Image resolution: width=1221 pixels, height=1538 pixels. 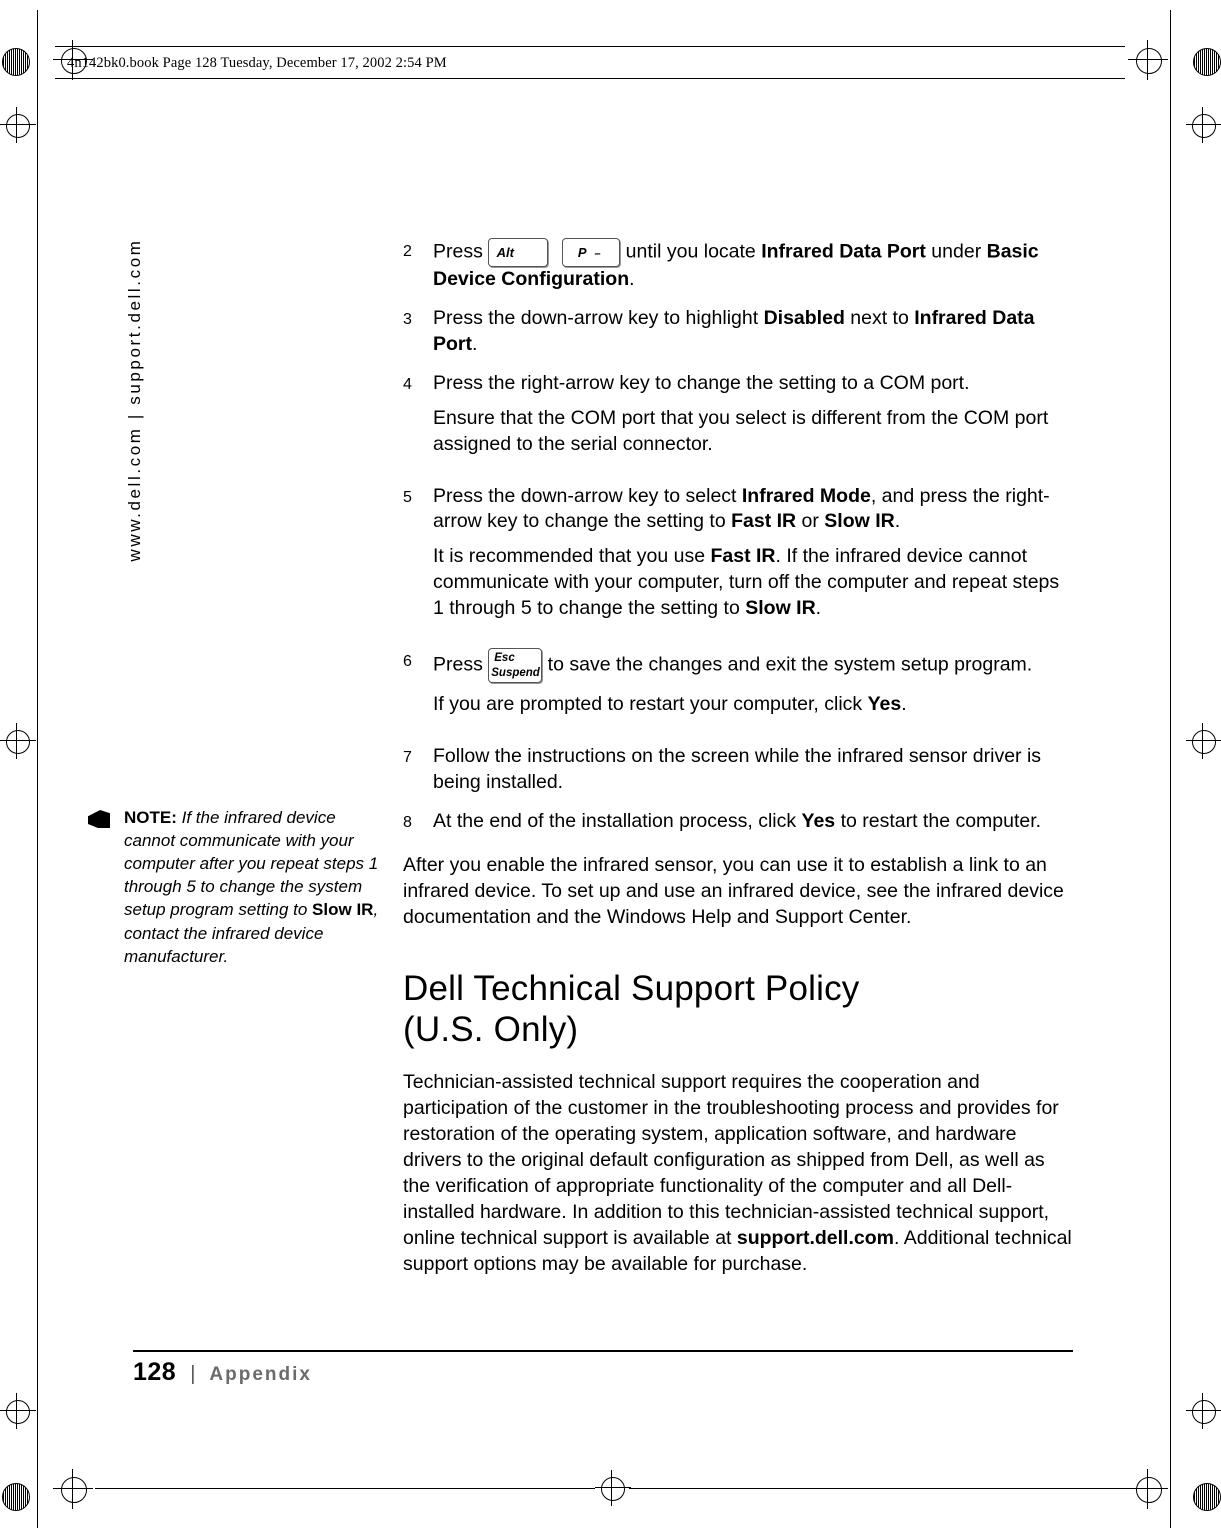 What do you see at coordinates (407, 497) in the screenshot?
I see `step-number: 5` at bounding box center [407, 497].